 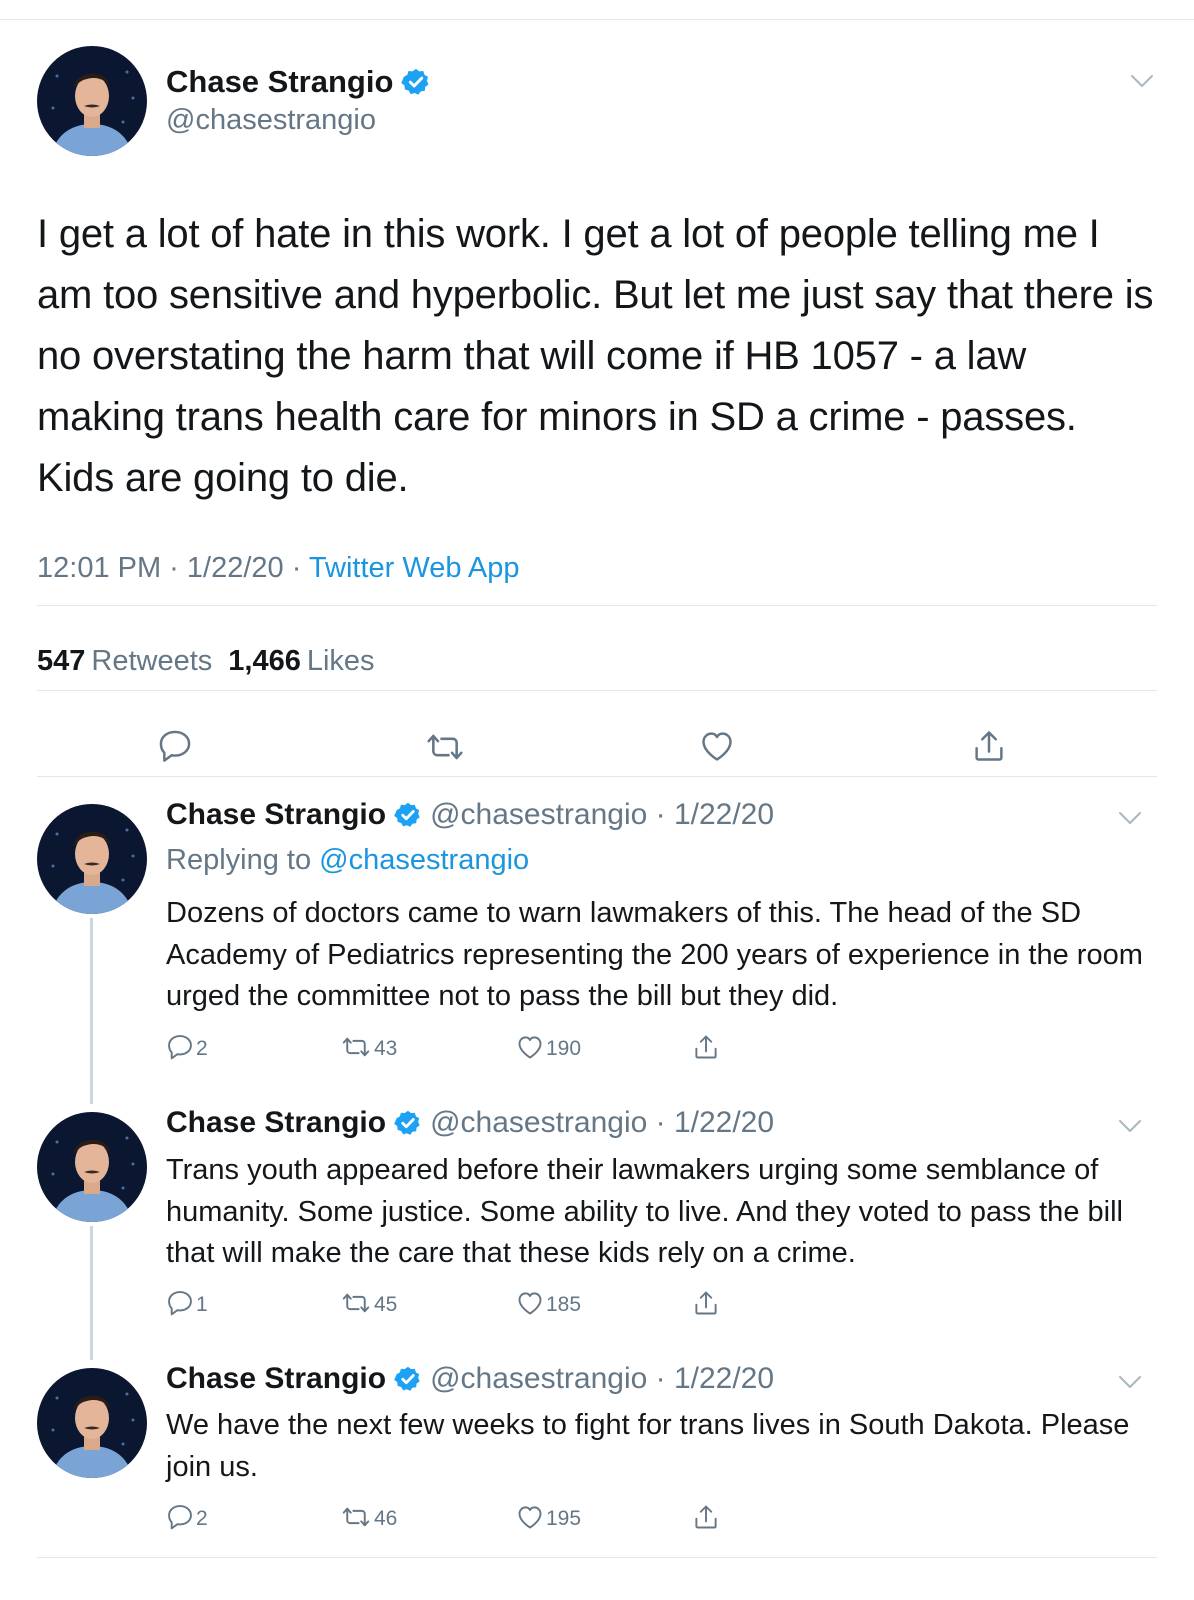 What do you see at coordinates (597, 748) in the screenshot?
I see `main-action-bar` at bounding box center [597, 748].